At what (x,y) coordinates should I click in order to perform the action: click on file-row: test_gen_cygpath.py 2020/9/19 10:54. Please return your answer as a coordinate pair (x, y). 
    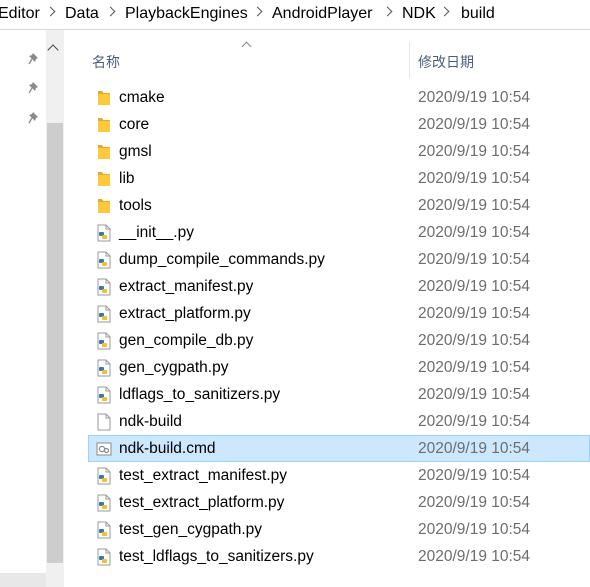
    Looking at the image, I should click on (339, 529).